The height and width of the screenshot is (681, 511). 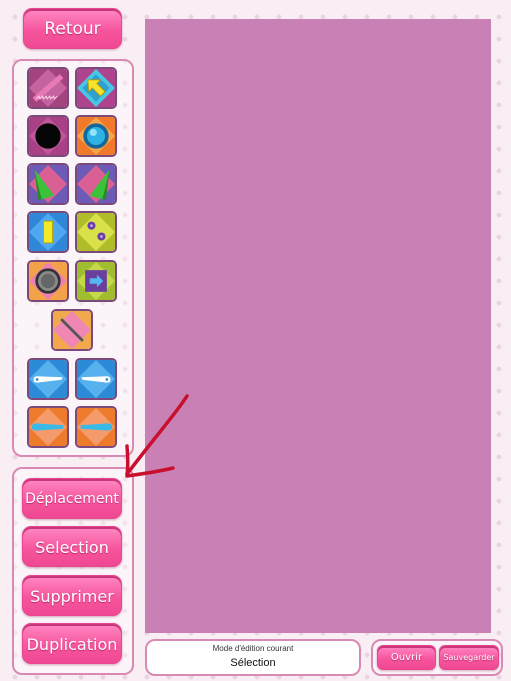 What do you see at coordinates (72, 595) in the screenshot?
I see `delete-mode-button: Supprimer` at bounding box center [72, 595].